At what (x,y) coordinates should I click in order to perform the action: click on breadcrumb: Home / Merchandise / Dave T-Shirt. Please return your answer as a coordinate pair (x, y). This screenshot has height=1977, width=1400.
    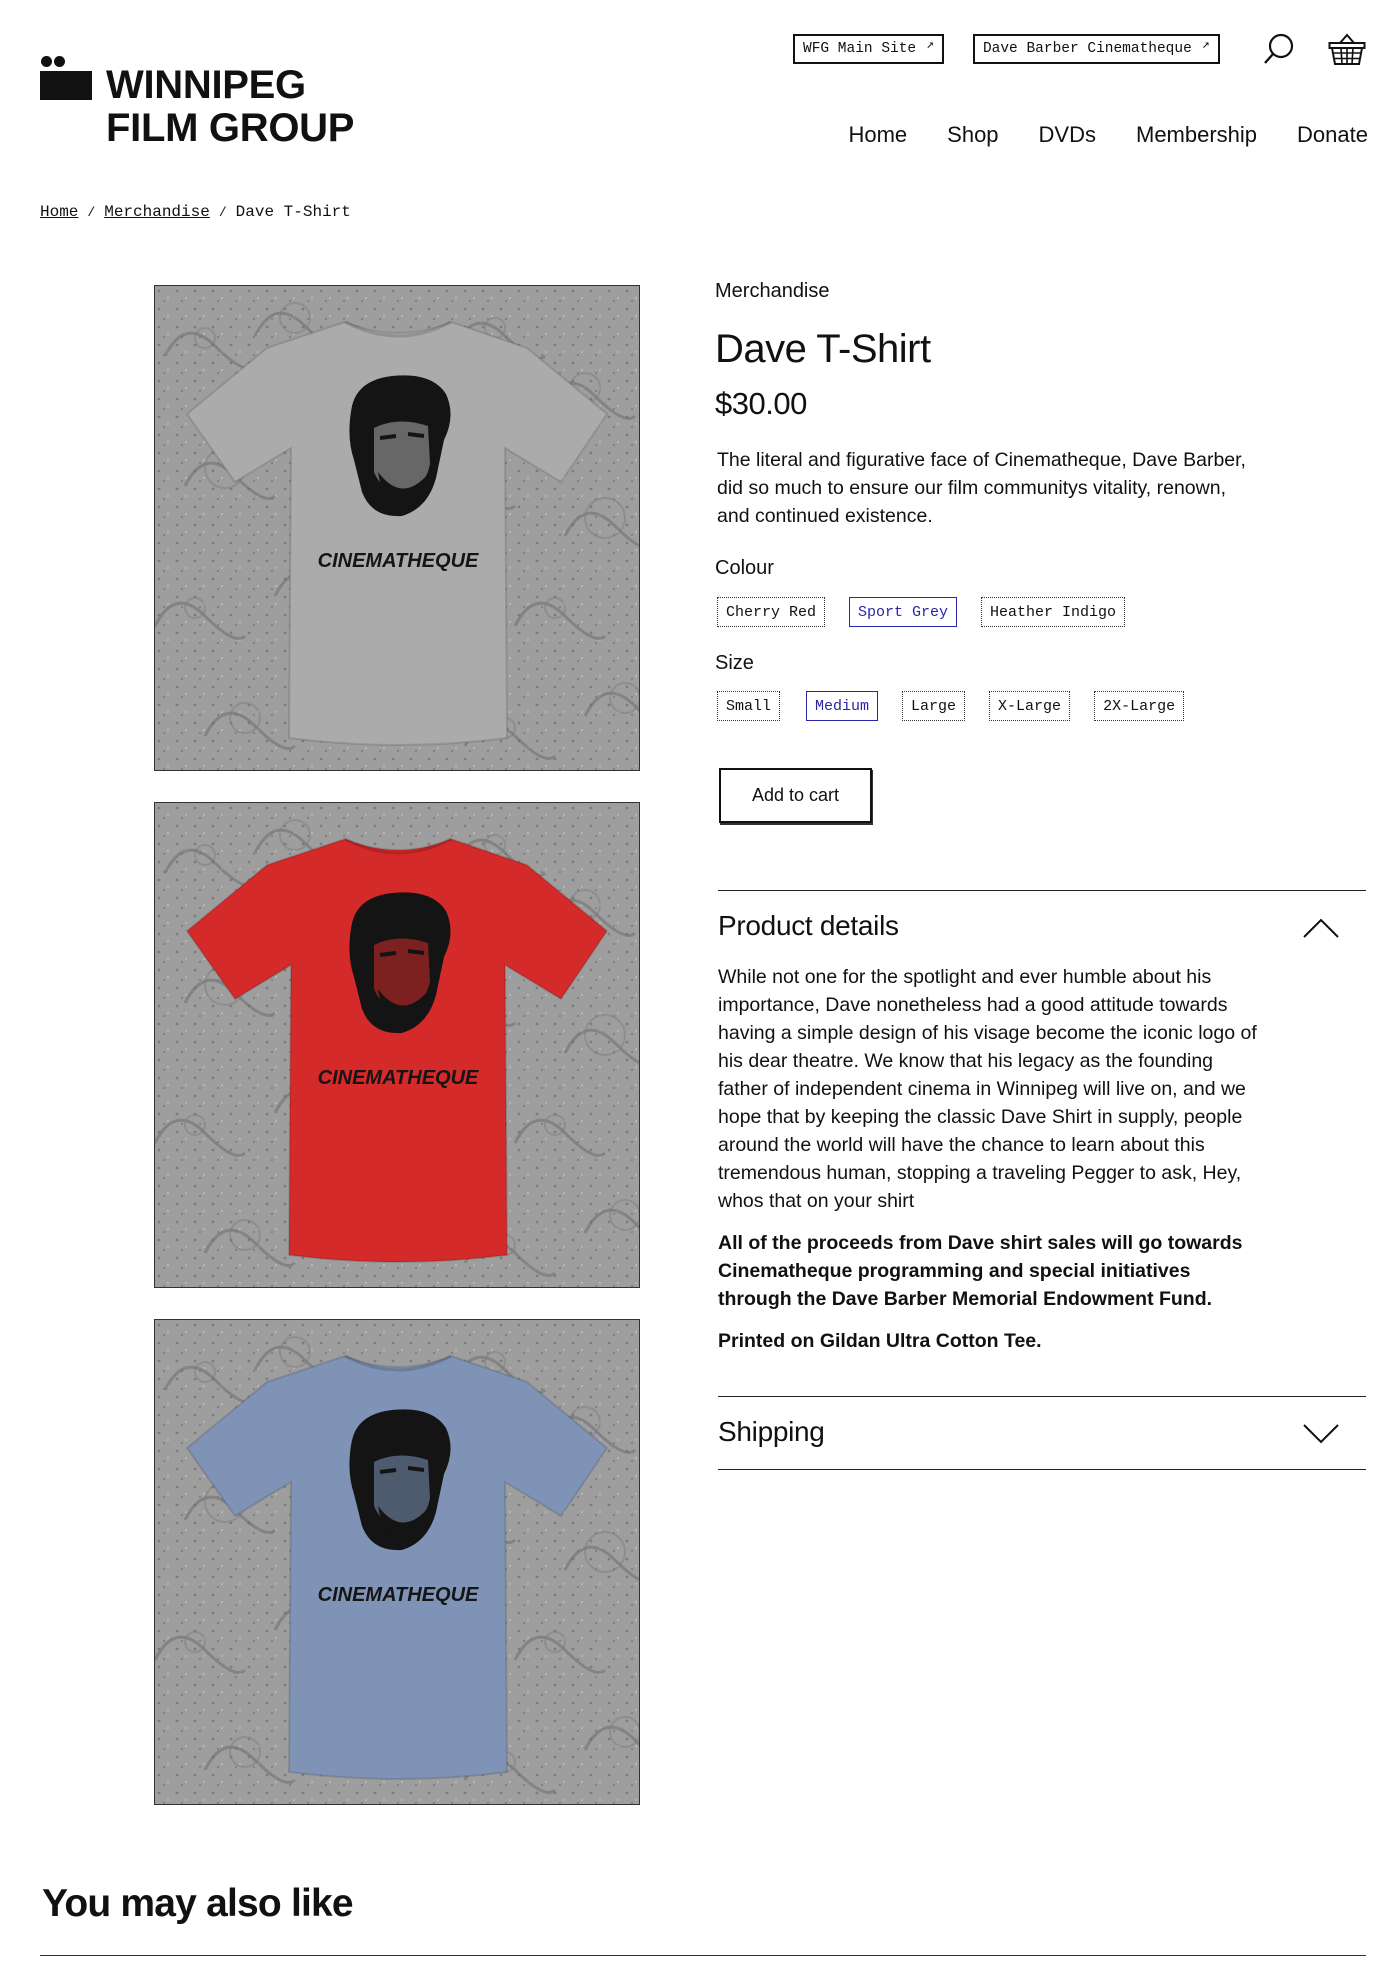
    Looking at the image, I should click on (195, 212).